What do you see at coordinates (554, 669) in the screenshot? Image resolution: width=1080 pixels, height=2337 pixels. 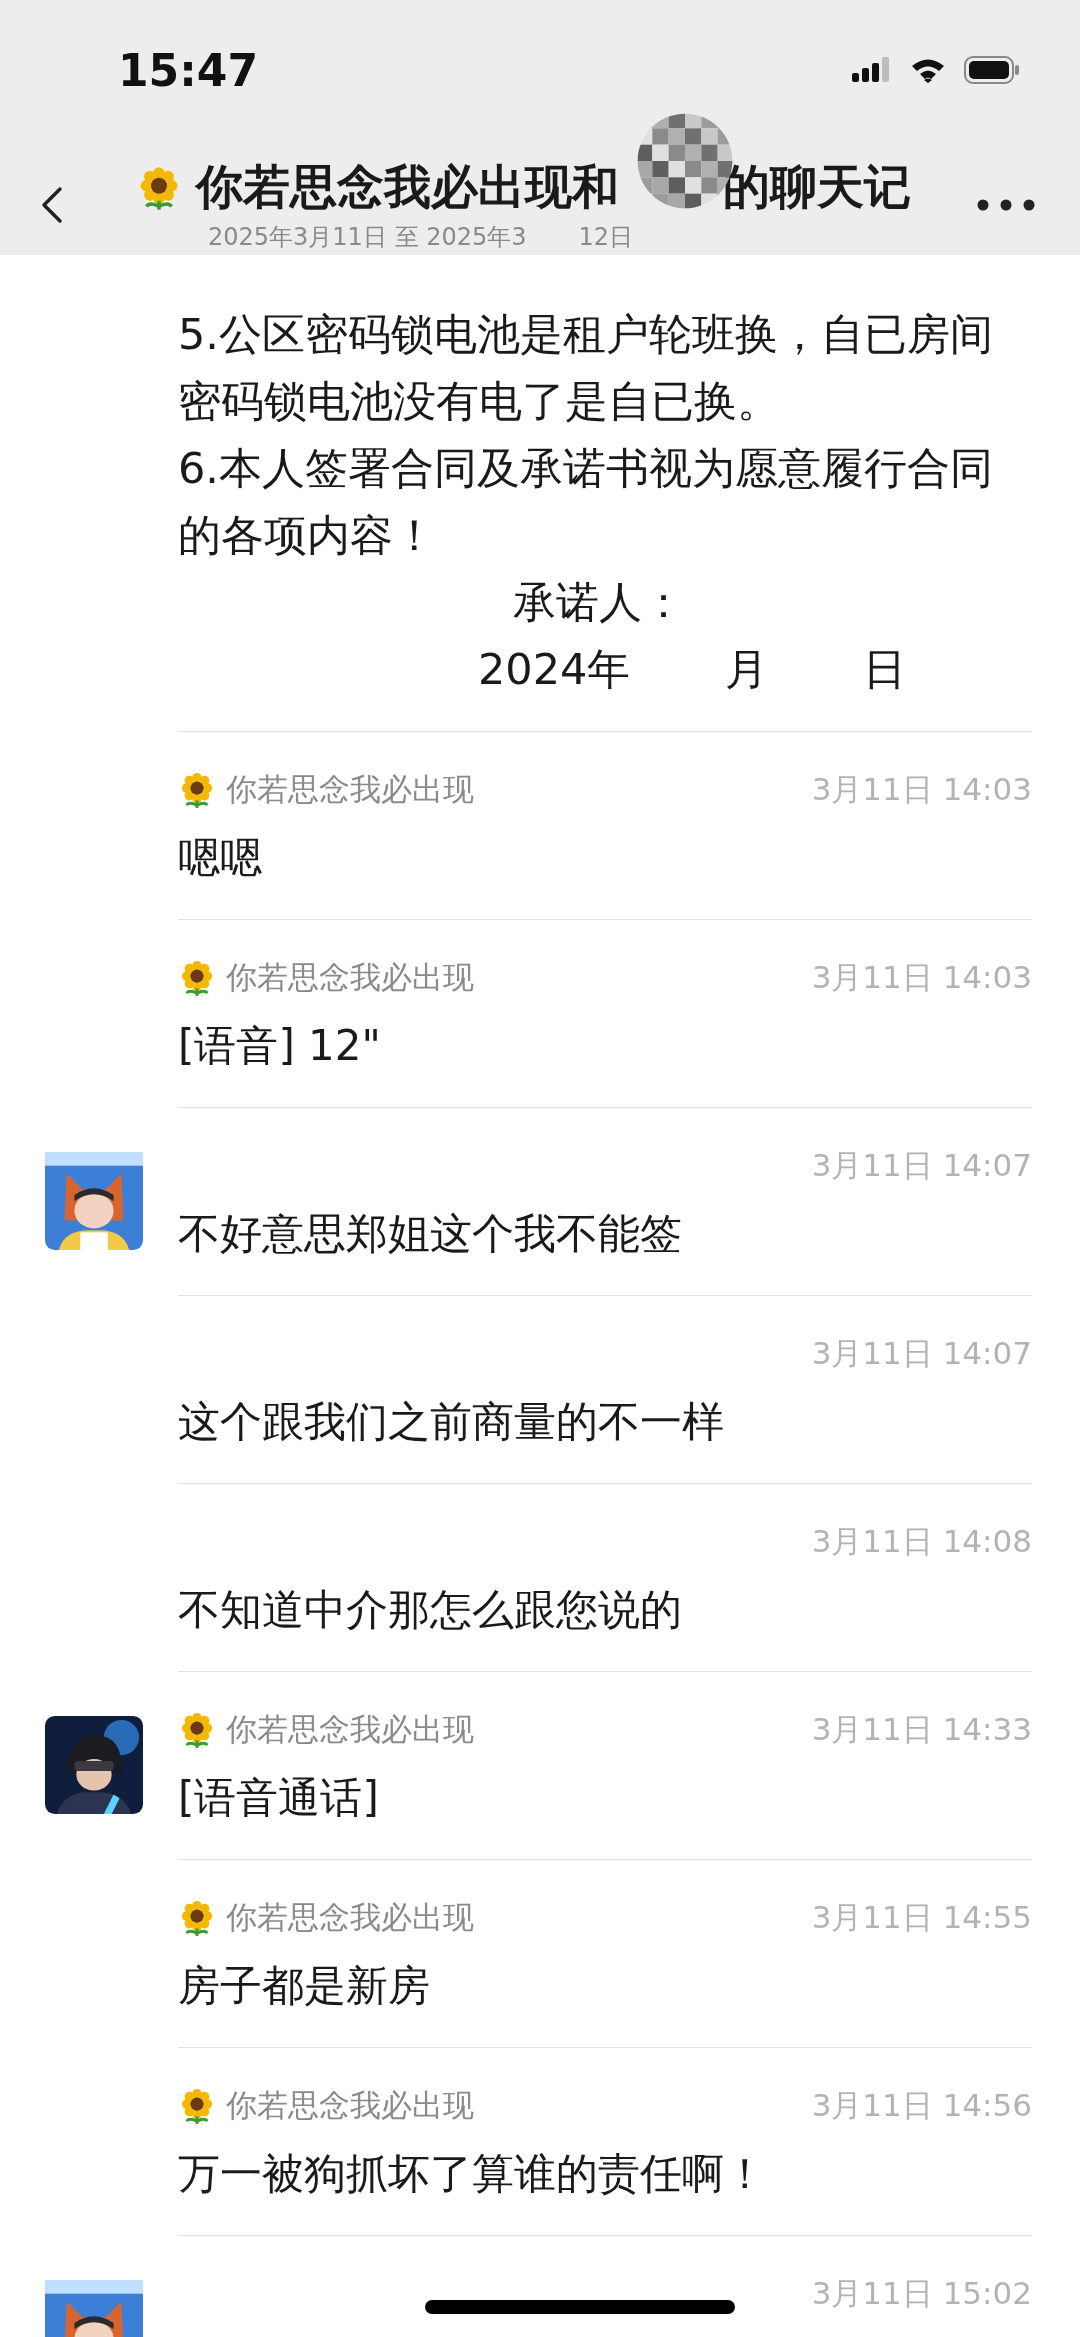 I see `document-text: 2024年` at bounding box center [554, 669].